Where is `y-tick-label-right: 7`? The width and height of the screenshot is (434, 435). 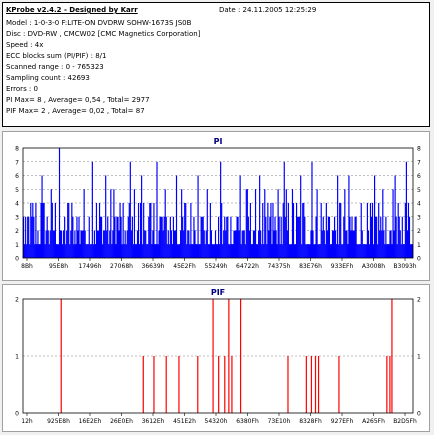 y-tick-label-right: 7 is located at coordinates (419, 162).